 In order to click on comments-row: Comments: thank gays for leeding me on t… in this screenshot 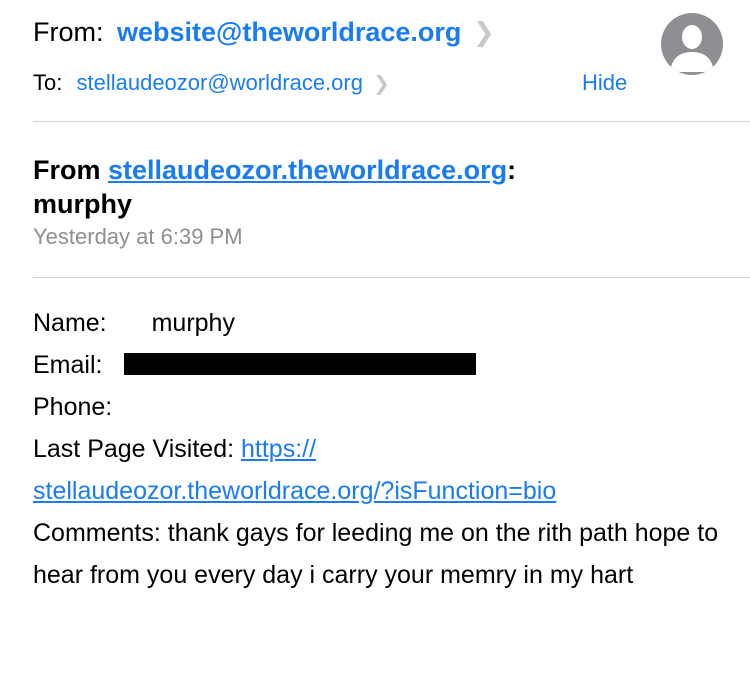, I will do `click(378, 554)`.